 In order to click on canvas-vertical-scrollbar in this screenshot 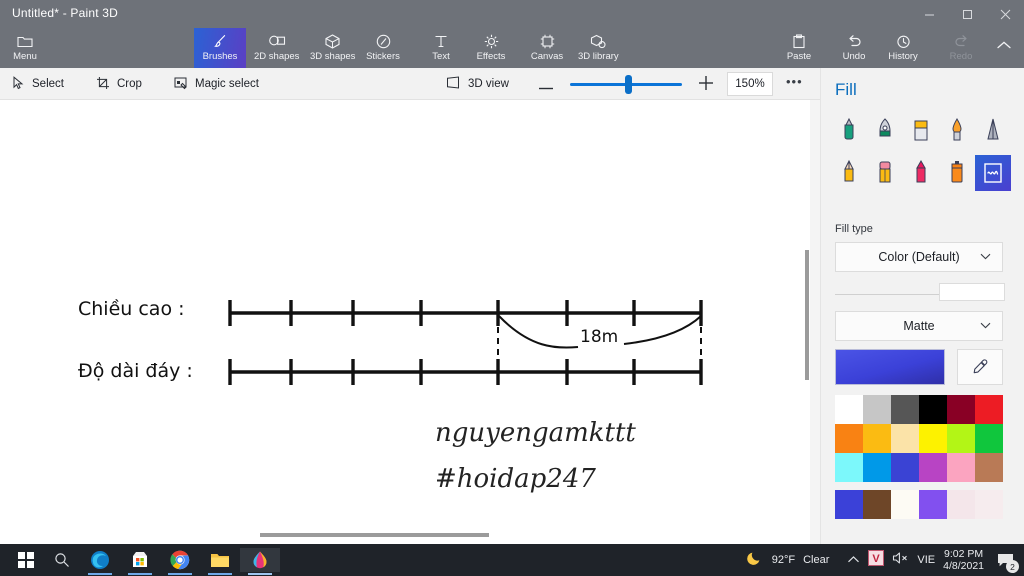, I will do `click(807, 315)`.